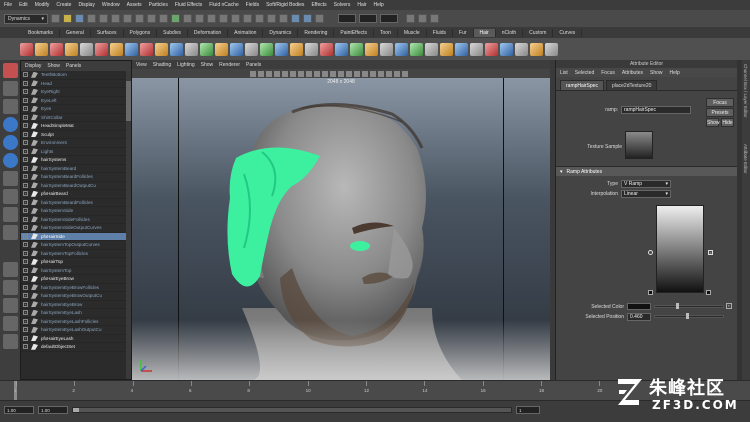  What do you see at coordinates (76, 194) in the screenshot?
I see `outliner-row: + pfxHairBeard` at bounding box center [76, 194].